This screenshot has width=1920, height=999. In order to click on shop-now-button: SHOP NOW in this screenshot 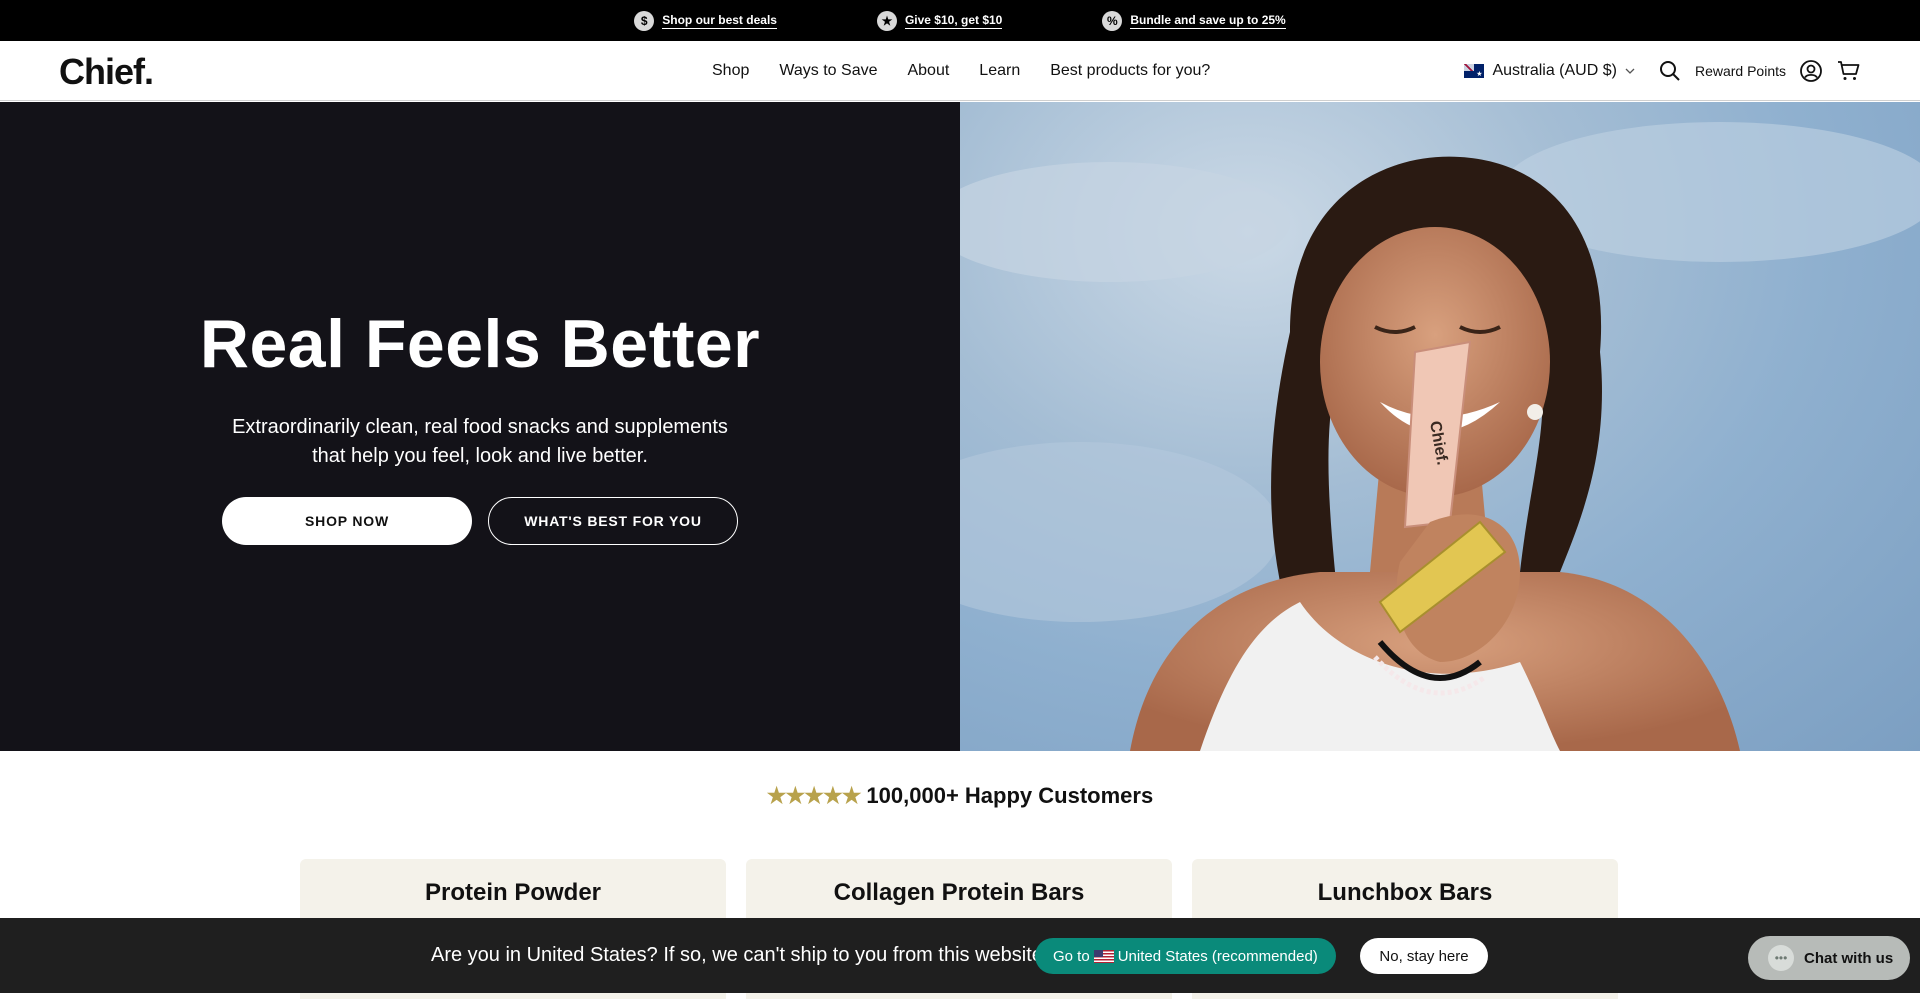, I will do `click(347, 521)`.